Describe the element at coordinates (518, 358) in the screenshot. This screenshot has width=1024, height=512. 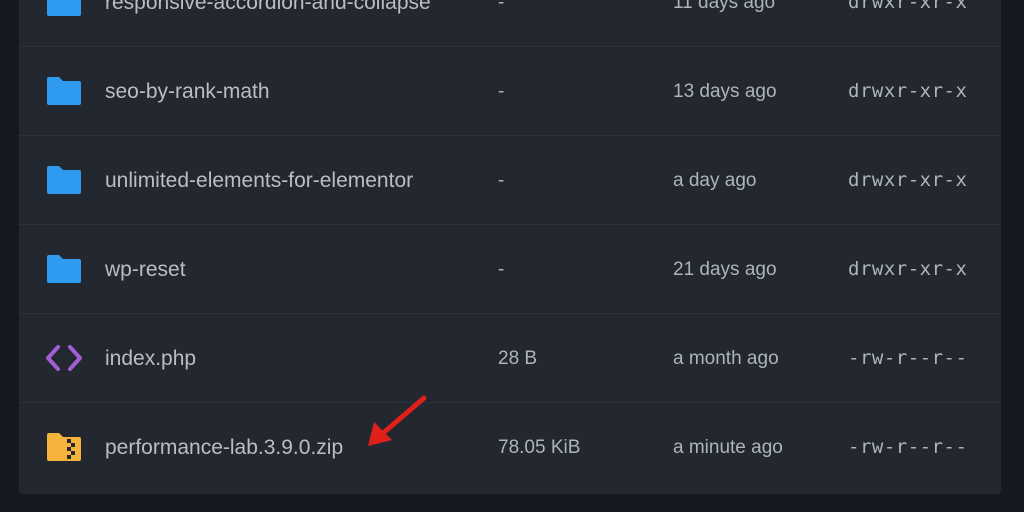
I see `file-size: 28 B` at that location.